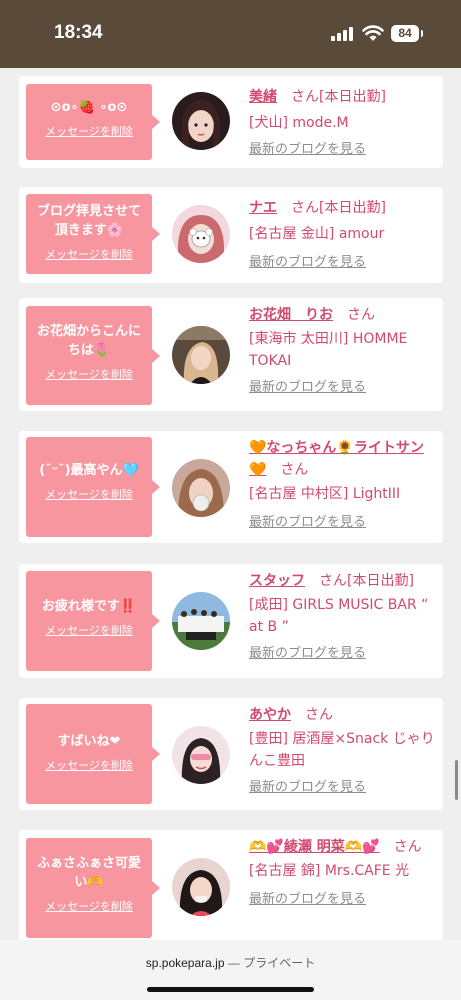 The height and width of the screenshot is (1000, 461). Describe the element at coordinates (277, 581) in the screenshot. I see `cast-name-link: スタッフ` at that location.